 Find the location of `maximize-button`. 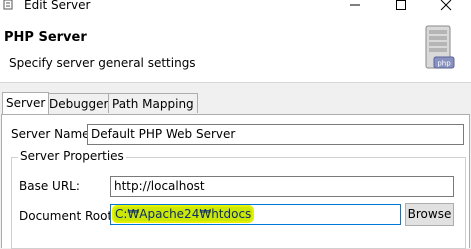

maximize-button is located at coordinates (401, 7).